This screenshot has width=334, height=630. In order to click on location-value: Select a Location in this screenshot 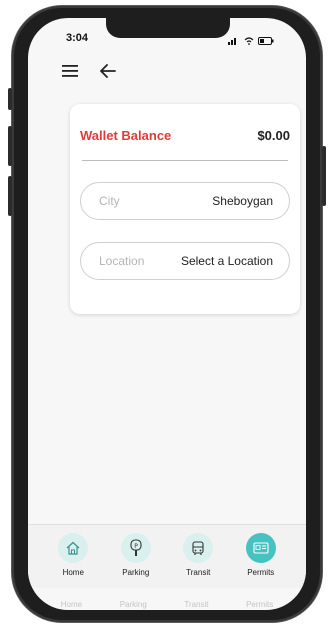, I will do `click(226, 261)`.